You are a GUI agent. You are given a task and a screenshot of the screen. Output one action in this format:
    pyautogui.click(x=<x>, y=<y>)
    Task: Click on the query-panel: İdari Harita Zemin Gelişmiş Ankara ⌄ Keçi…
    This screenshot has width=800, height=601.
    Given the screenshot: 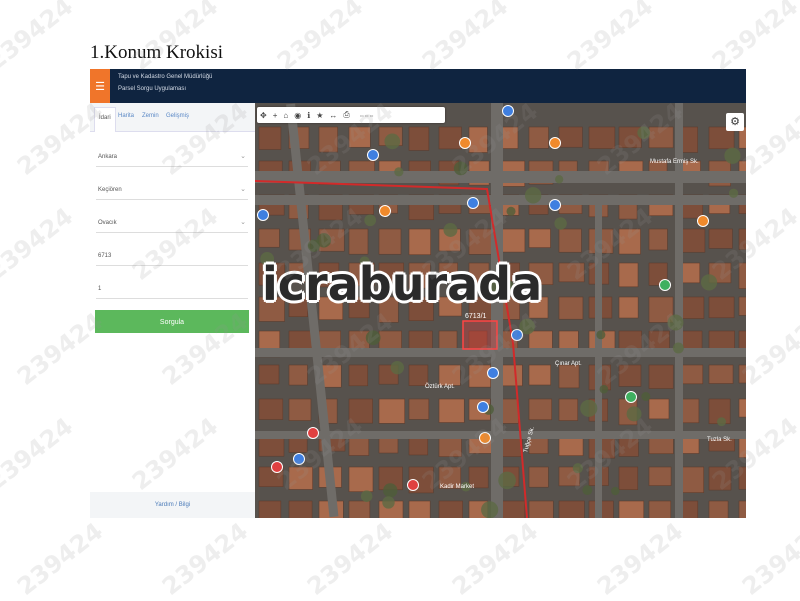 What is the action you would take?
    pyautogui.click(x=173, y=310)
    